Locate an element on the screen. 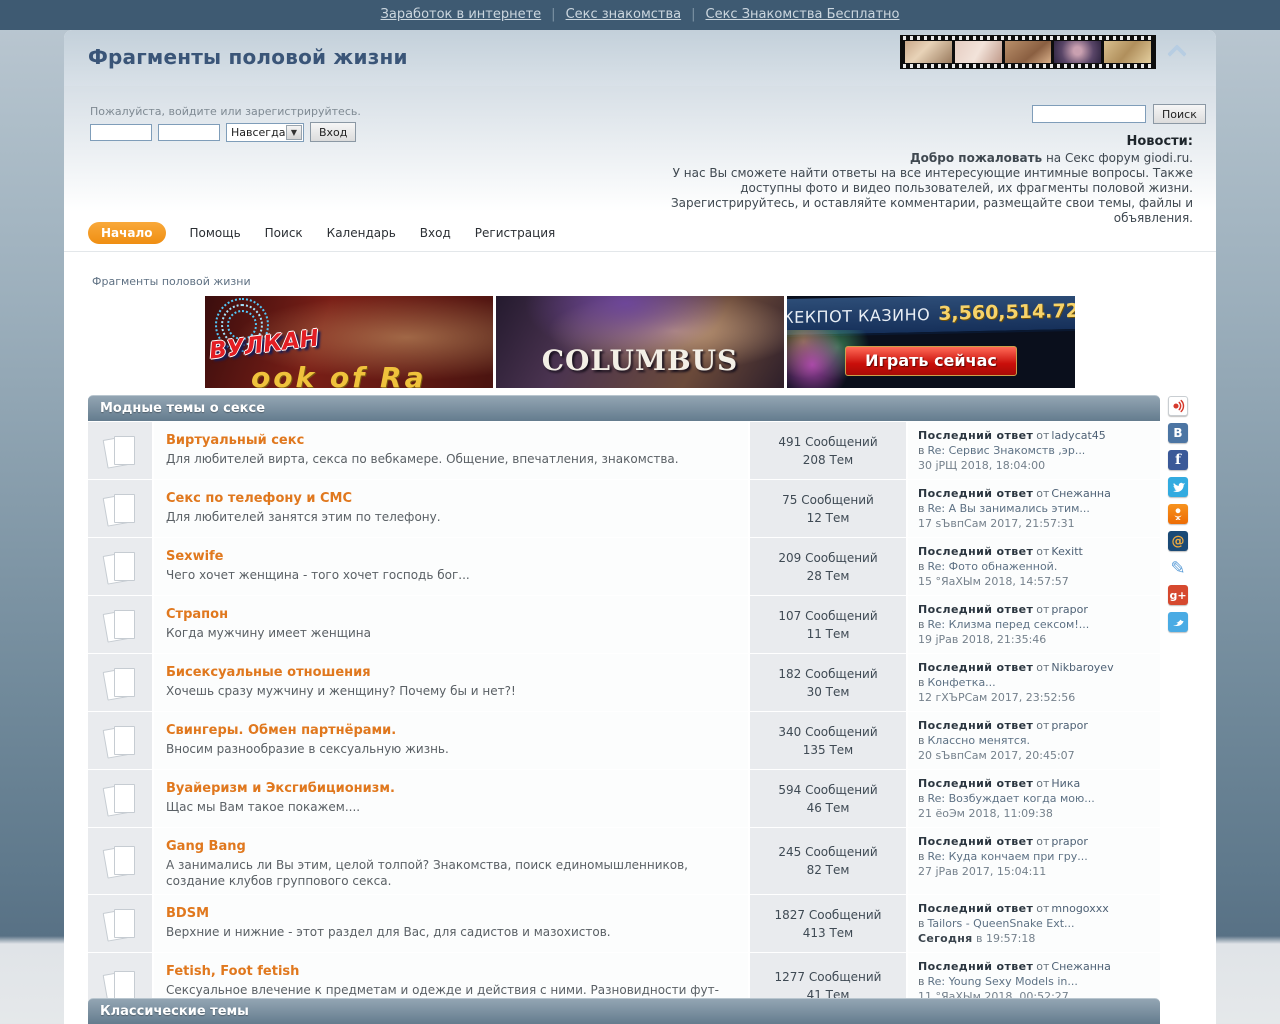 The width and height of the screenshot is (1280, 1024). lastpost-user-link: Nikbaroyev is located at coordinates (1082, 667).